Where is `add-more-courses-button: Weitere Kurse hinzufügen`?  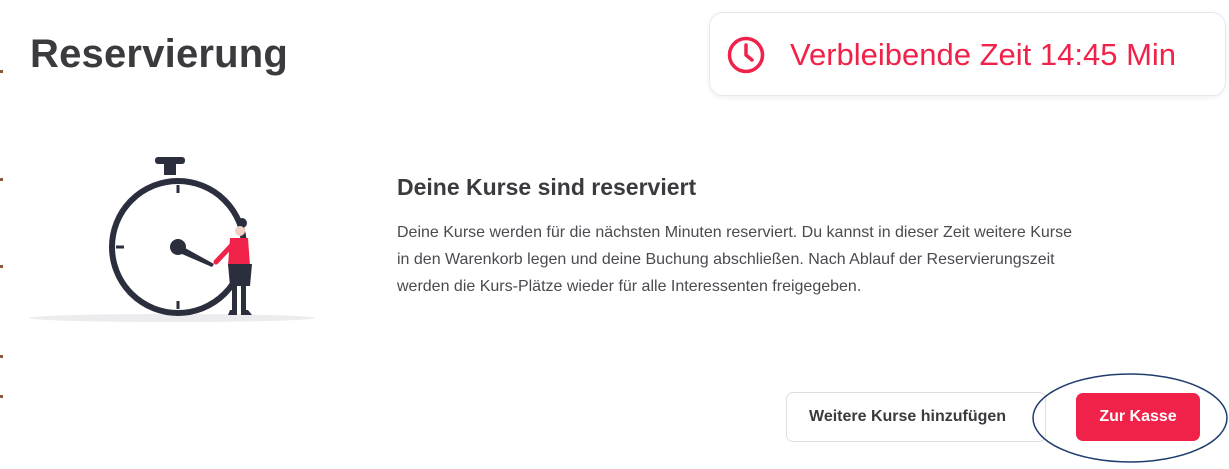 add-more-courses-button: Weitere Kurse hinzufügen is located at coordinates (916, 417).